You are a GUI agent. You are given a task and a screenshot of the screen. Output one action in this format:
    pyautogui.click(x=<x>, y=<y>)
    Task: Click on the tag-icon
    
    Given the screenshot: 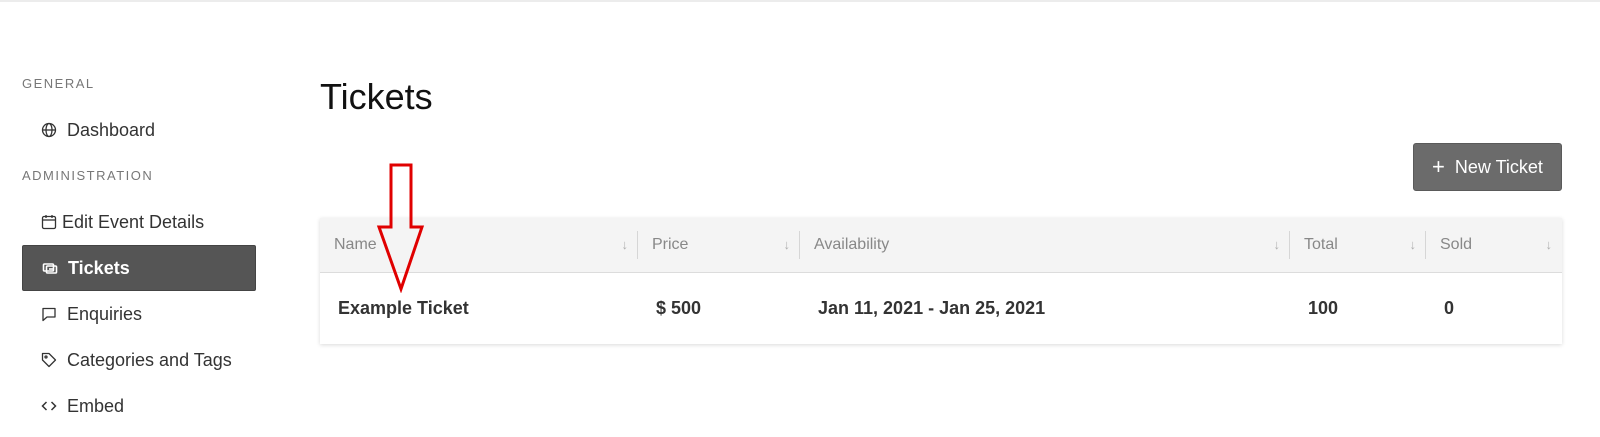 What is the action you would take?
    pyautogui.click(x=49, y=360)
    